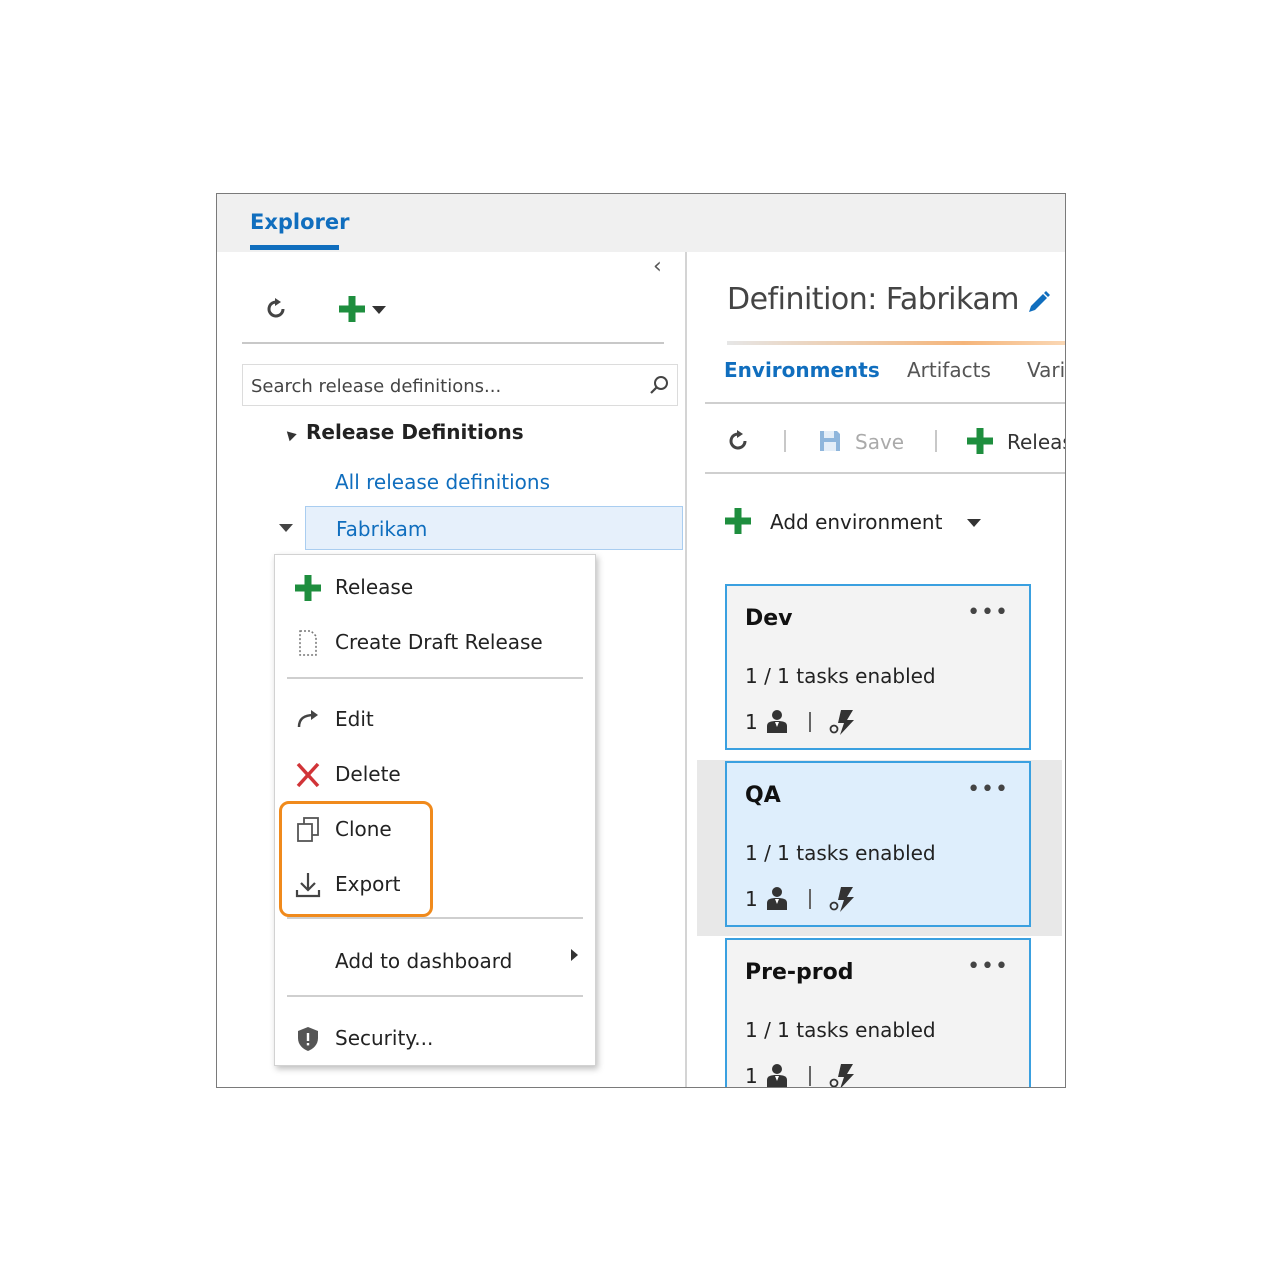 The height and width of the screenshot is (1280, 1280). Describe the element at coordinates (307, 719) in the screenshot. I see `edit-arrow-icon` at that location.